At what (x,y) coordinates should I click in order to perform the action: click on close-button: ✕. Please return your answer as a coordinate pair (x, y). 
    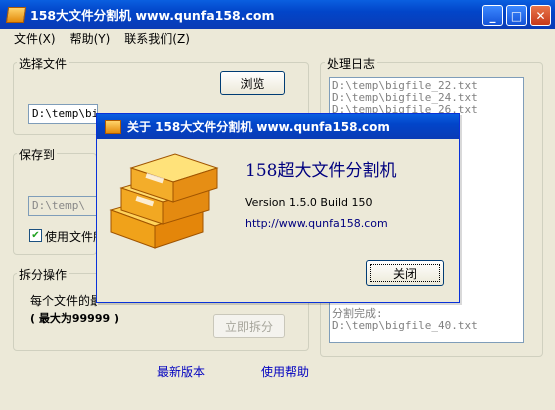
    Looking at the image, I should click on (540, 15).